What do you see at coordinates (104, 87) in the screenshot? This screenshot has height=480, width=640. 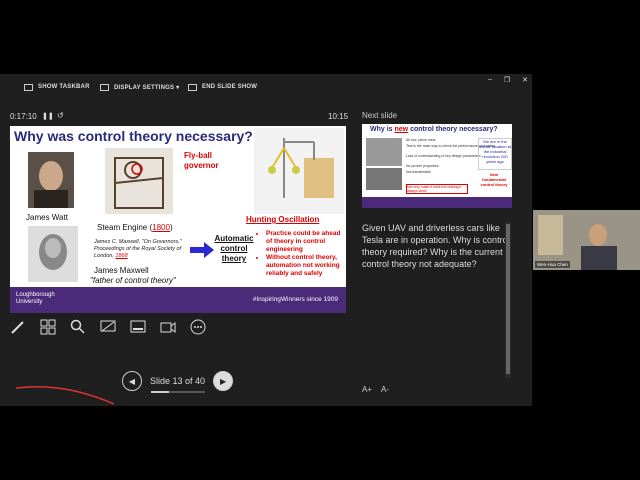 I see `display-icon` at bounding box center [104, 87].